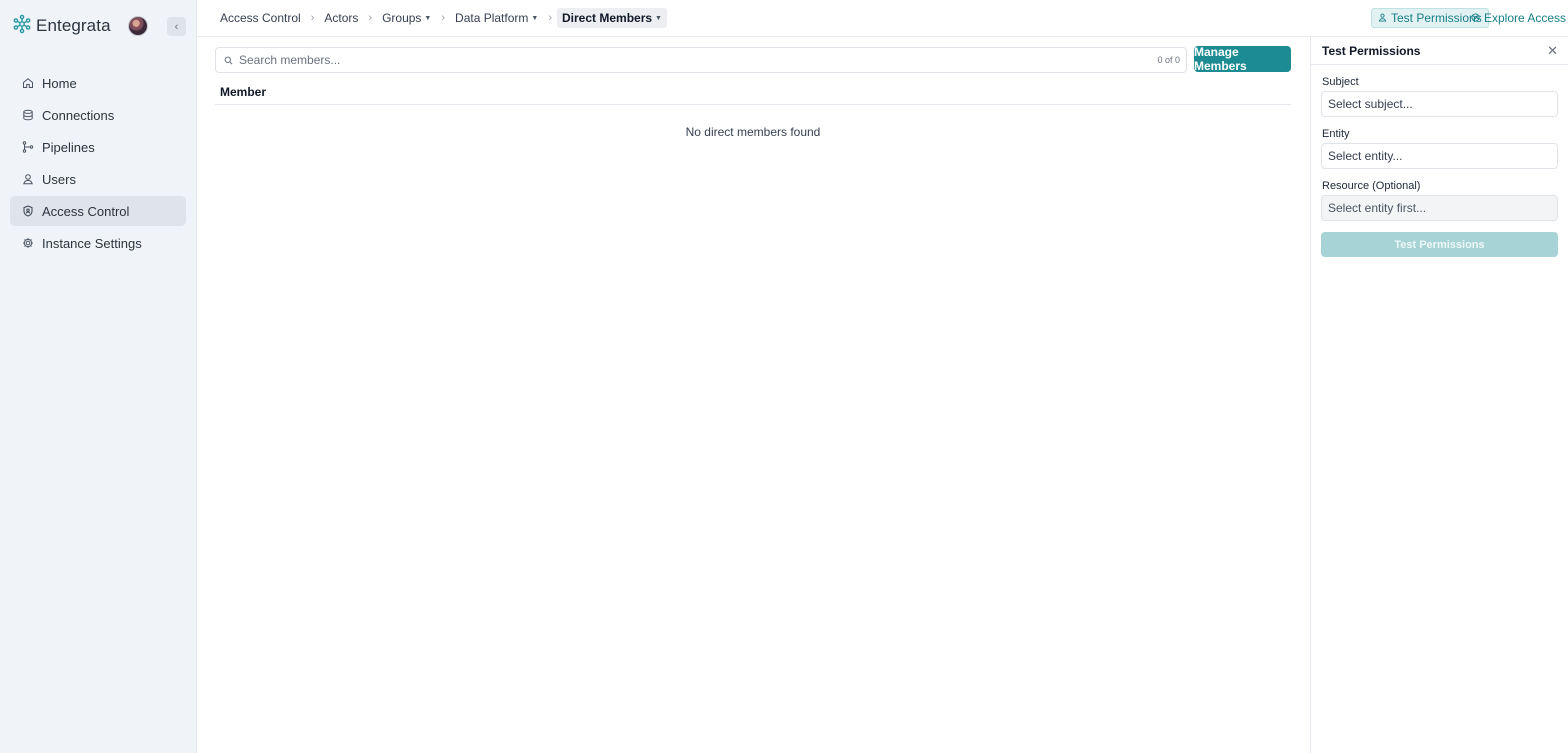 Image resolution: width=1568 pixels, height=753 pixels. Describe the element at coordinates (243, 92) in the screenshot. I see `column-header-label: Member` at that location.